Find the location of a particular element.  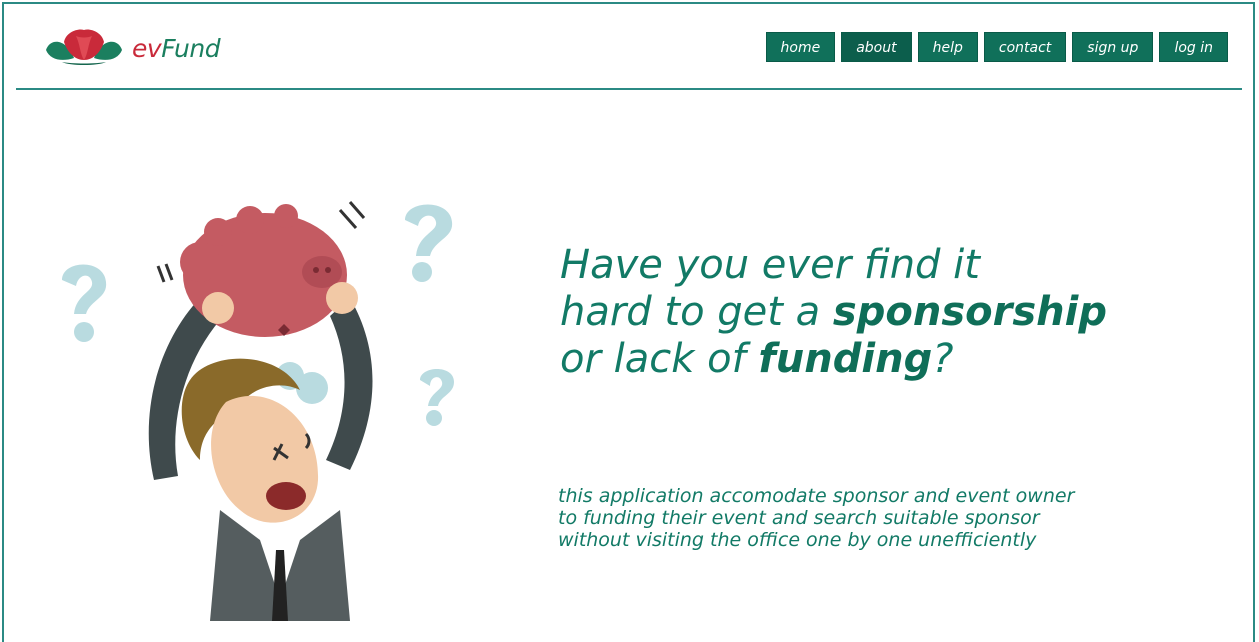

headline-line-3: or lack of funding? is located at coordinates (880, 359).